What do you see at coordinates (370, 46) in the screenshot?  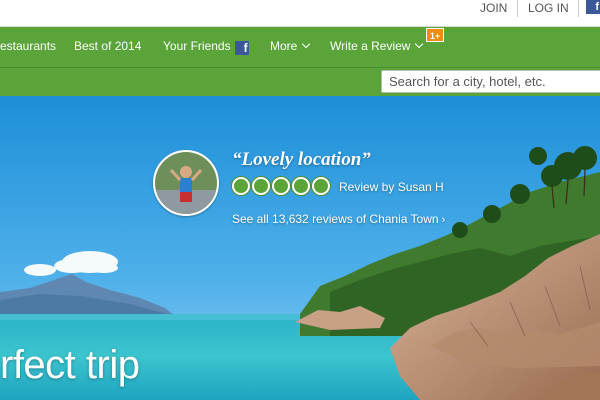 I see `nav-write-review-label: Write a Review` at bounding box center [370, 46].